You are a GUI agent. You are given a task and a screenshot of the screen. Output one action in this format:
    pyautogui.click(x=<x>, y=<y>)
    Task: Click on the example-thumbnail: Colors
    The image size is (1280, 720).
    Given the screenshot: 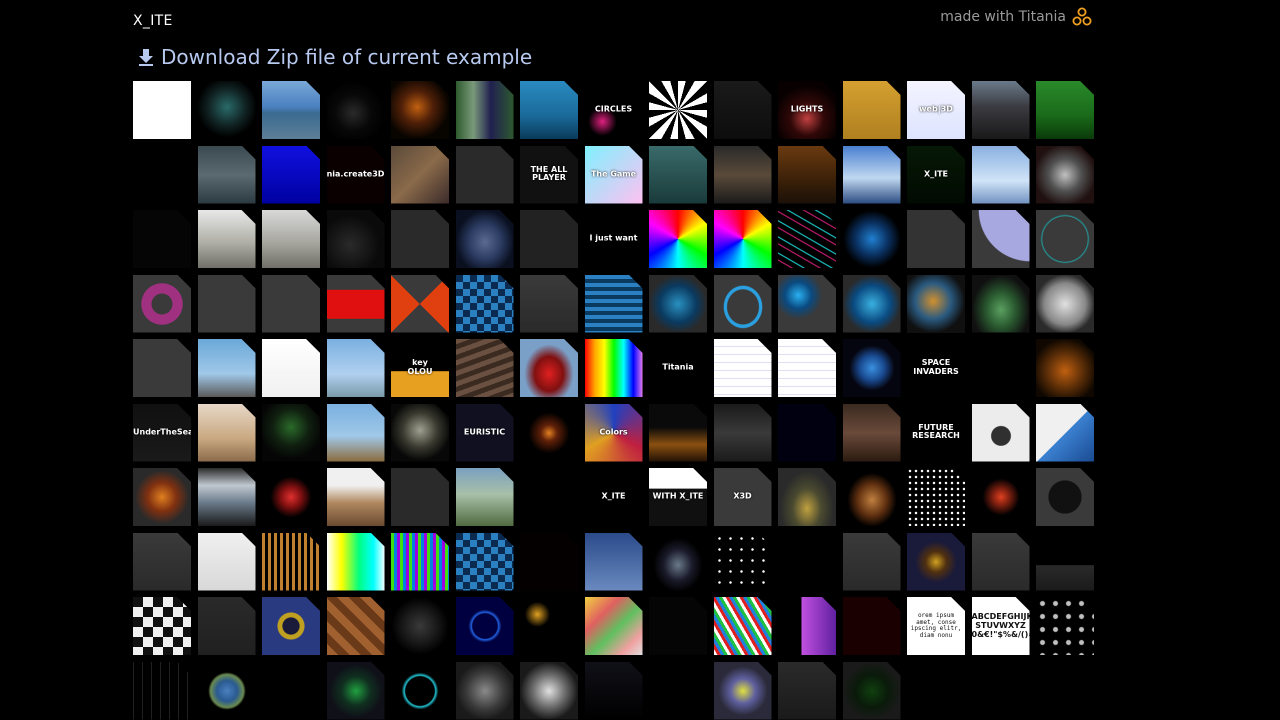 What is the action you would take?
    pyautogui.click(x=613, y=432)
    